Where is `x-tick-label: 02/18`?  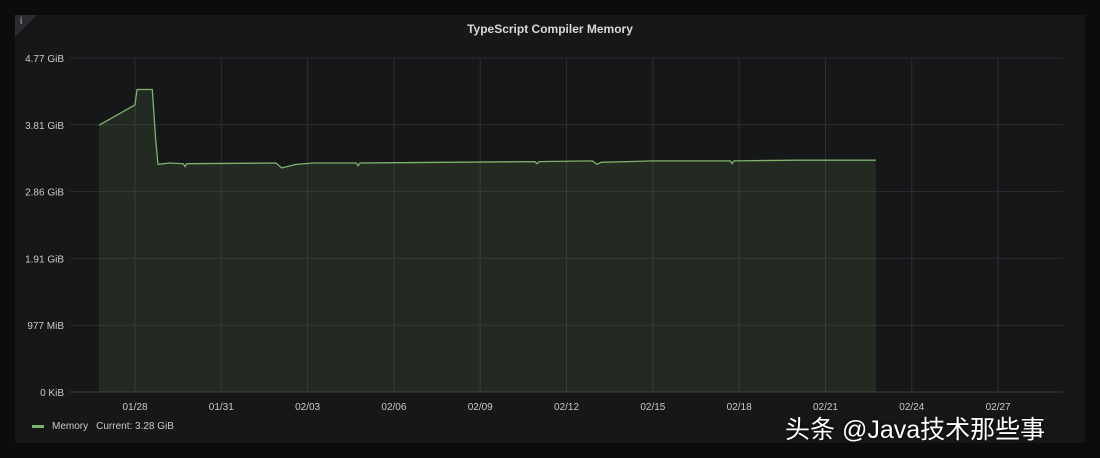
x-tick-label: 02/18 is located at coordinates (739, 407).